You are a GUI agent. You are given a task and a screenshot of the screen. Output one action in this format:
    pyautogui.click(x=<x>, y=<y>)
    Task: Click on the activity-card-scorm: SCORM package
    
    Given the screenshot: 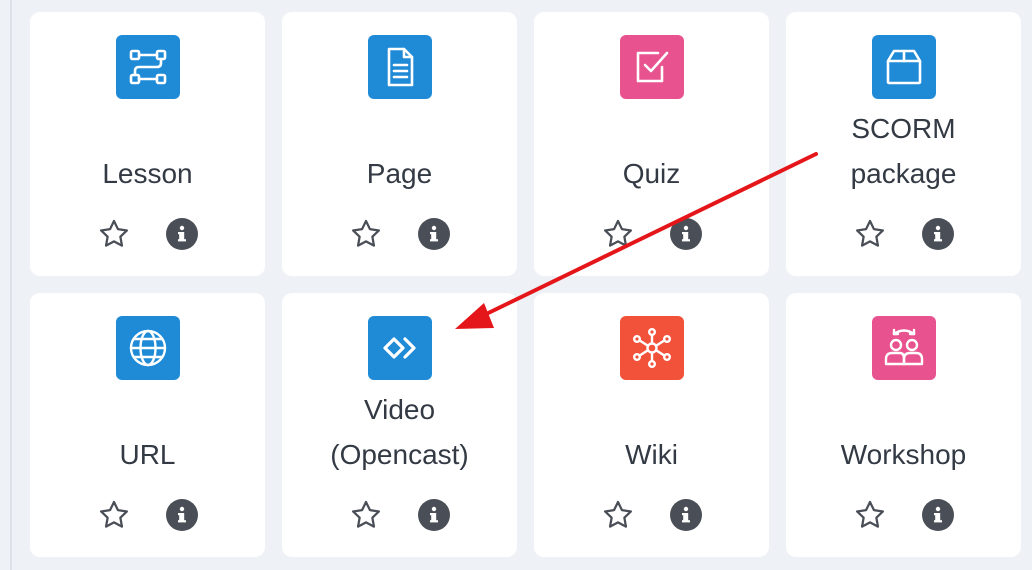 What is the action you would take?
    pyautogui.click(x=903, y=144)
    